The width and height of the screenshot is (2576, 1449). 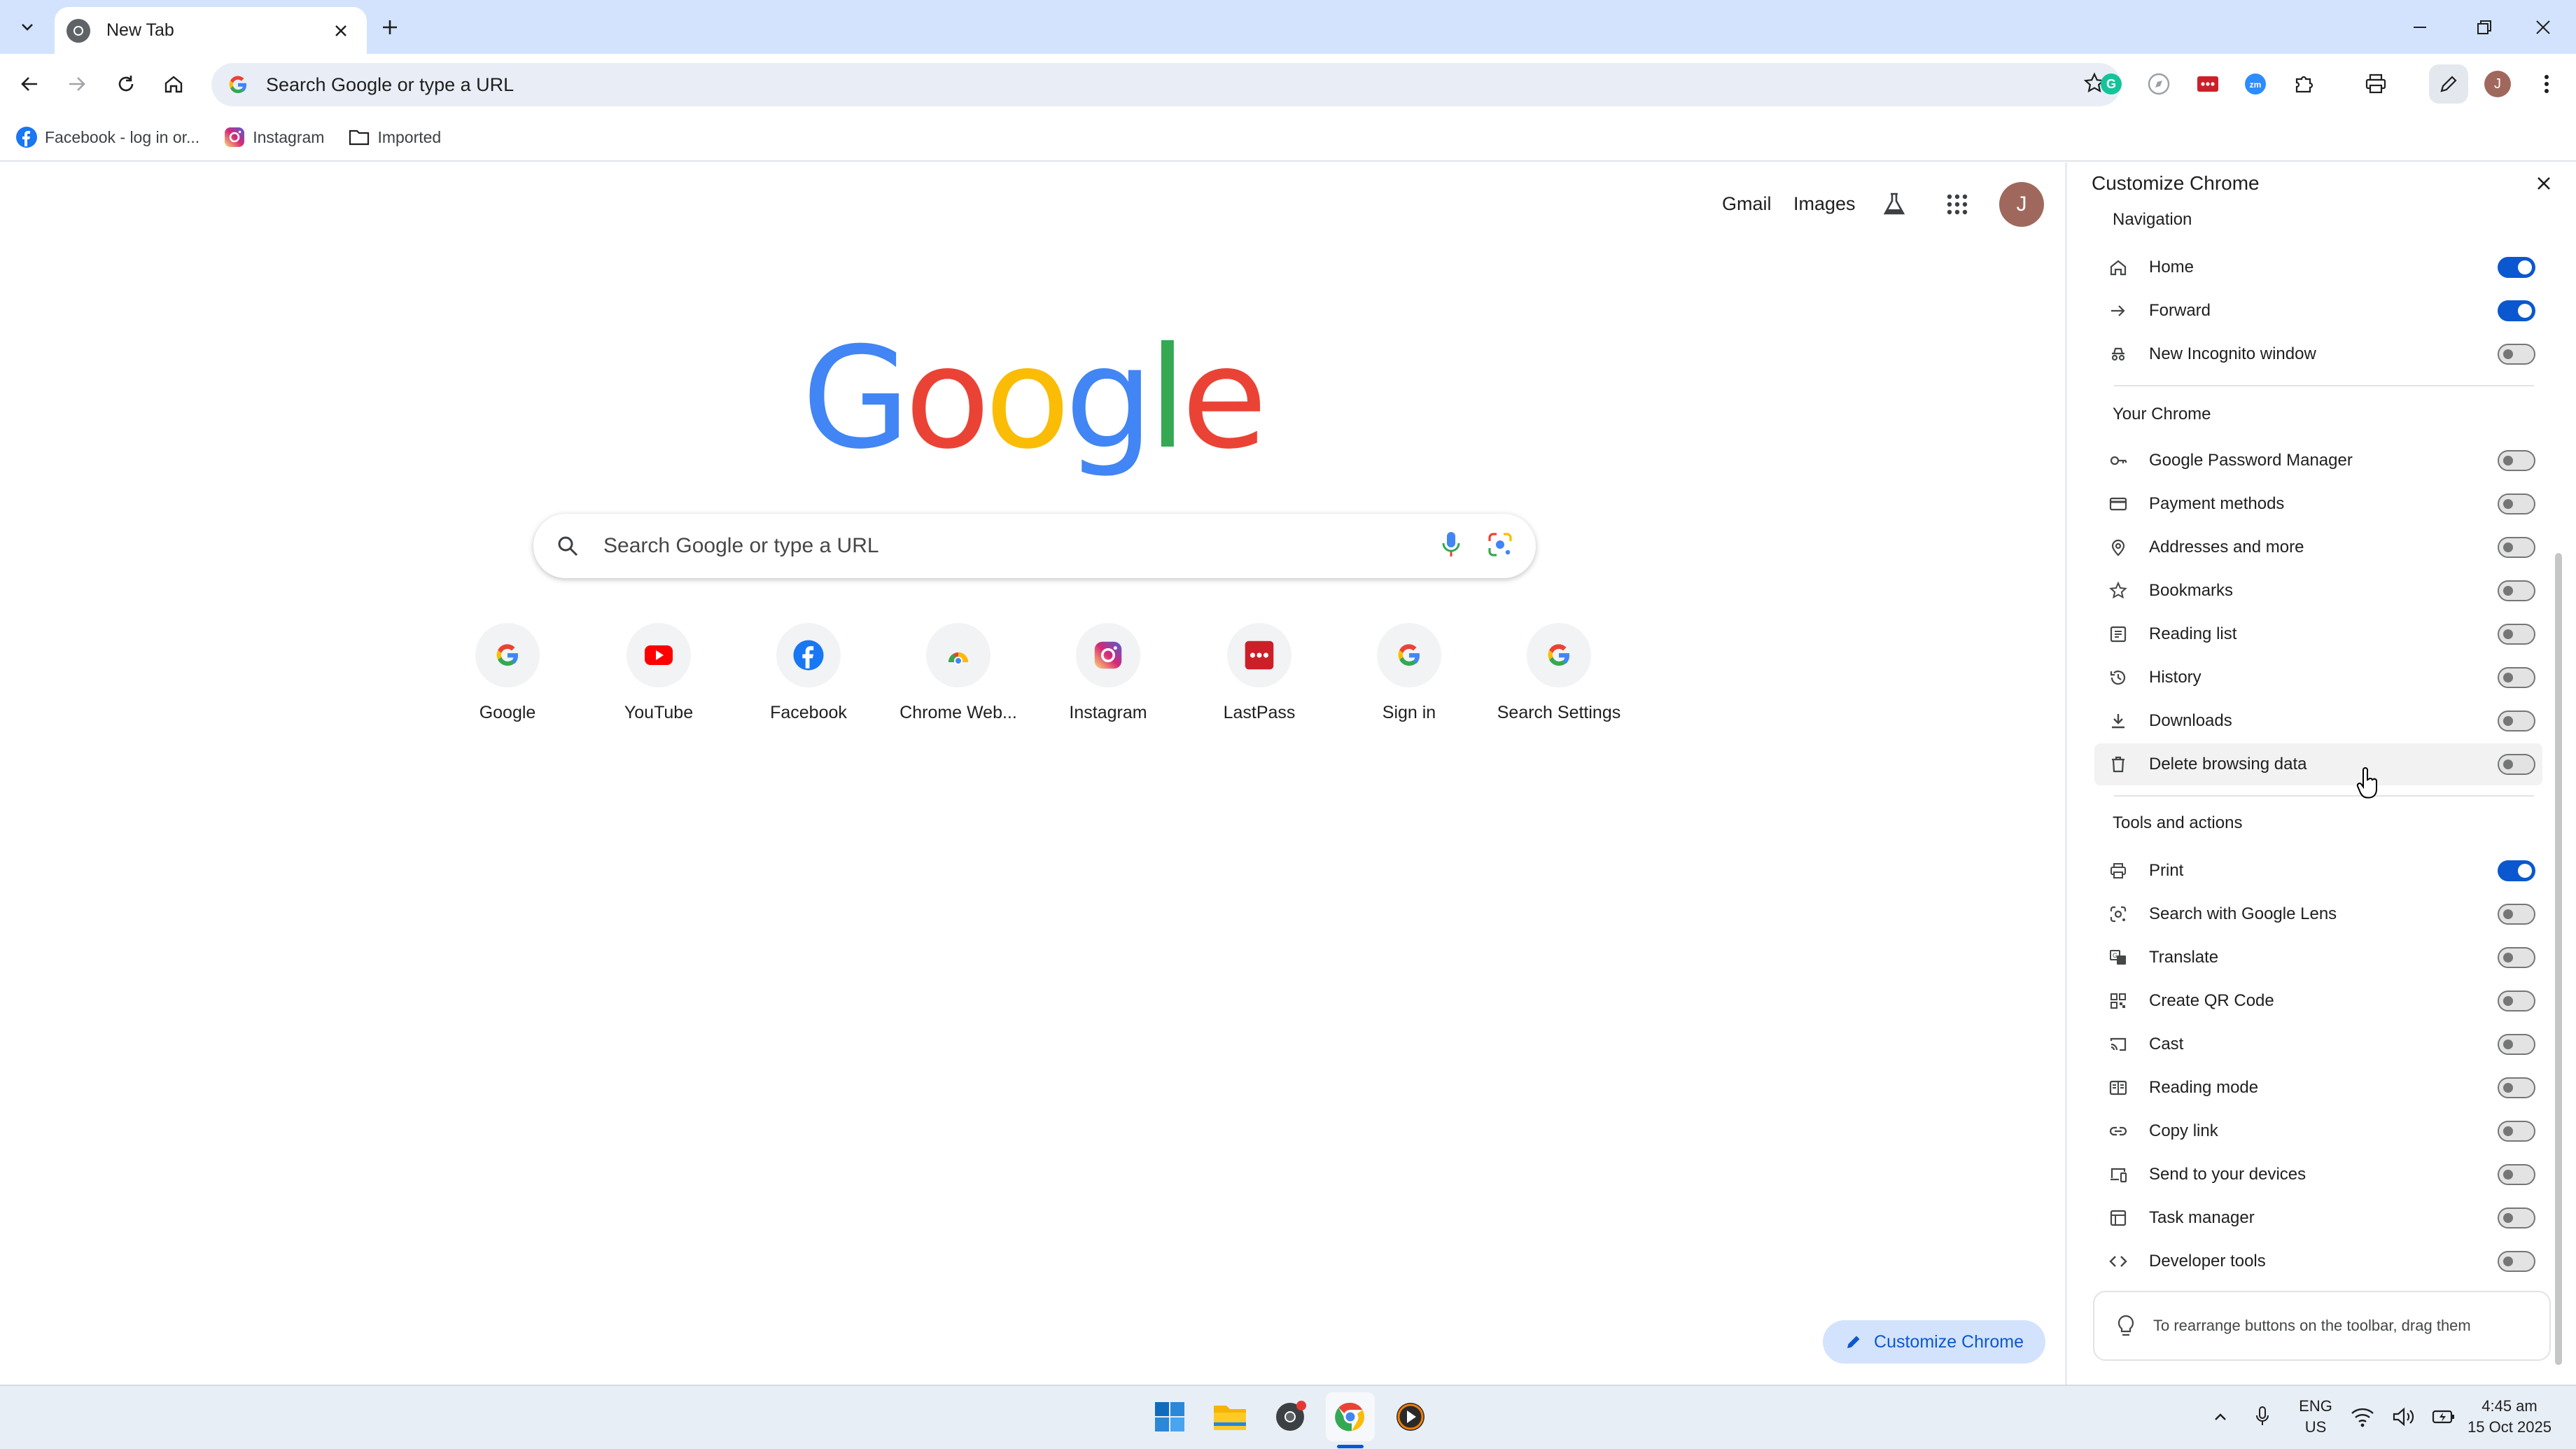 I want to click on side-panel-close-button, so click(x=2543, y=183).